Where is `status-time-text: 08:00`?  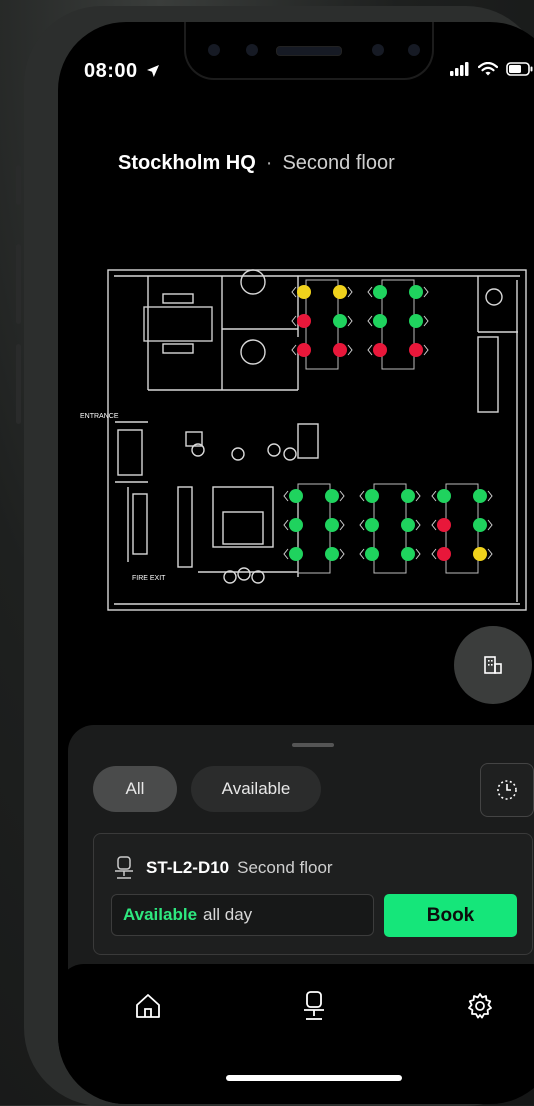
status-time-text: 08:00 is located at coordinates (111, 71).